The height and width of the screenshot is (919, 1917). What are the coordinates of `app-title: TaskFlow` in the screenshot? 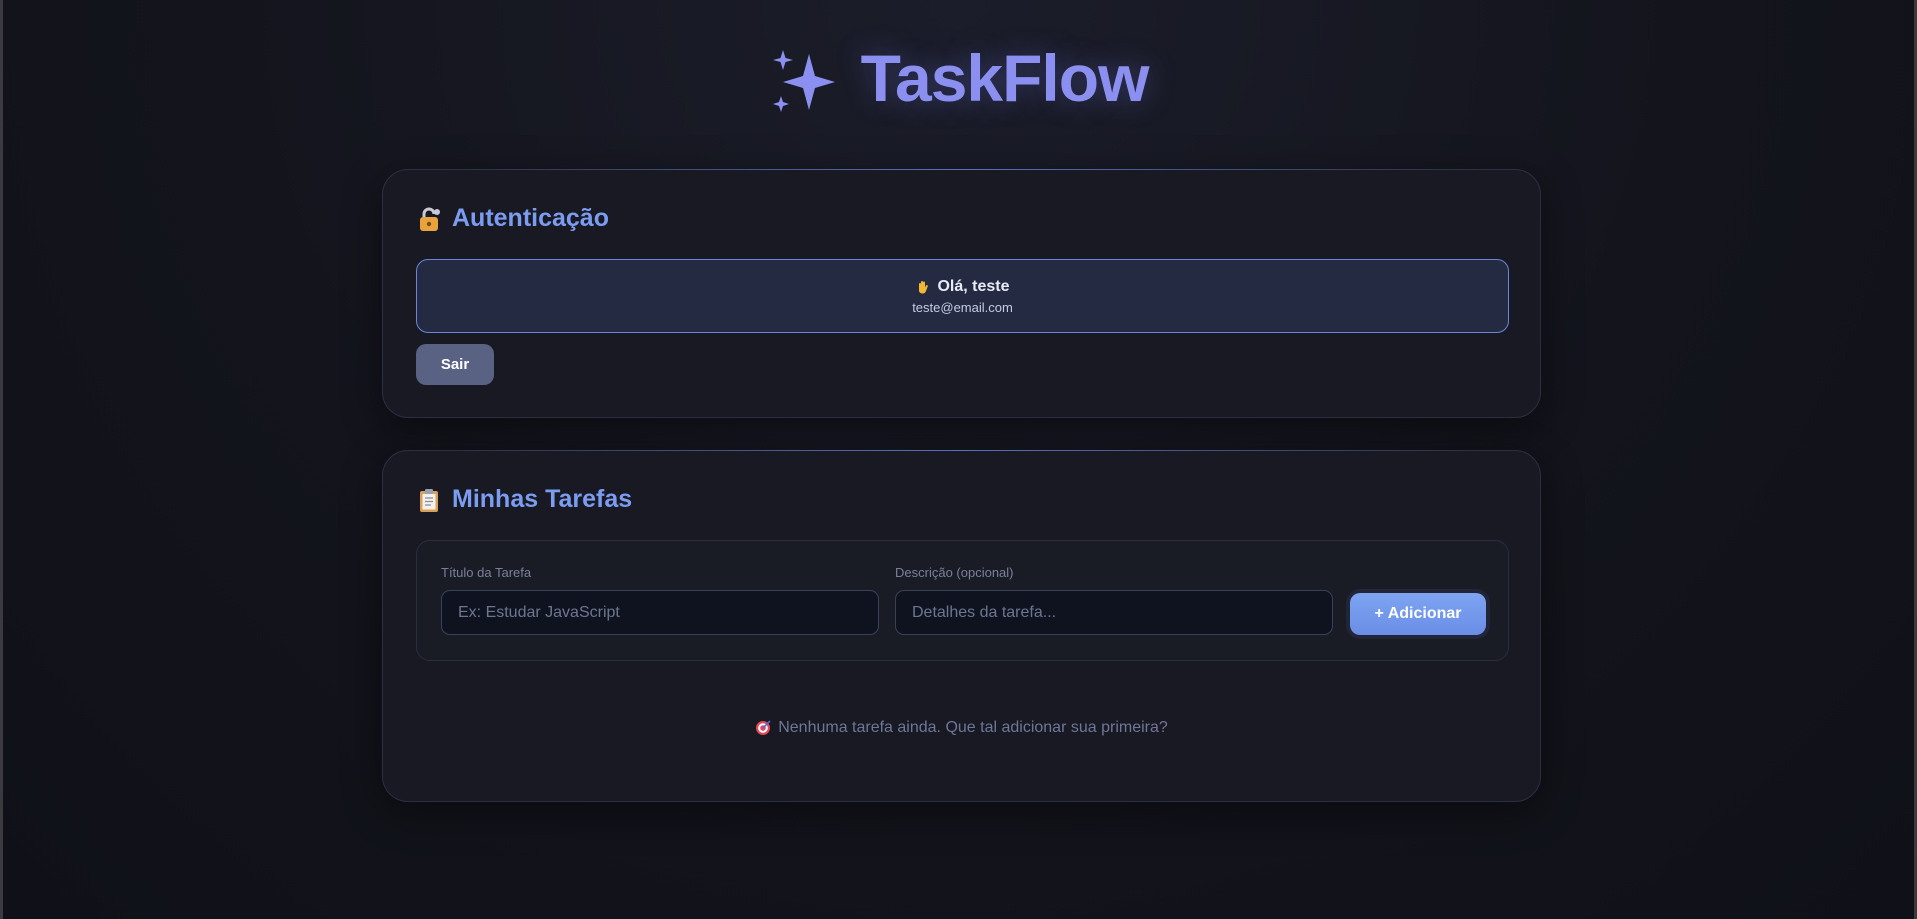 It's located at (1005, 78).